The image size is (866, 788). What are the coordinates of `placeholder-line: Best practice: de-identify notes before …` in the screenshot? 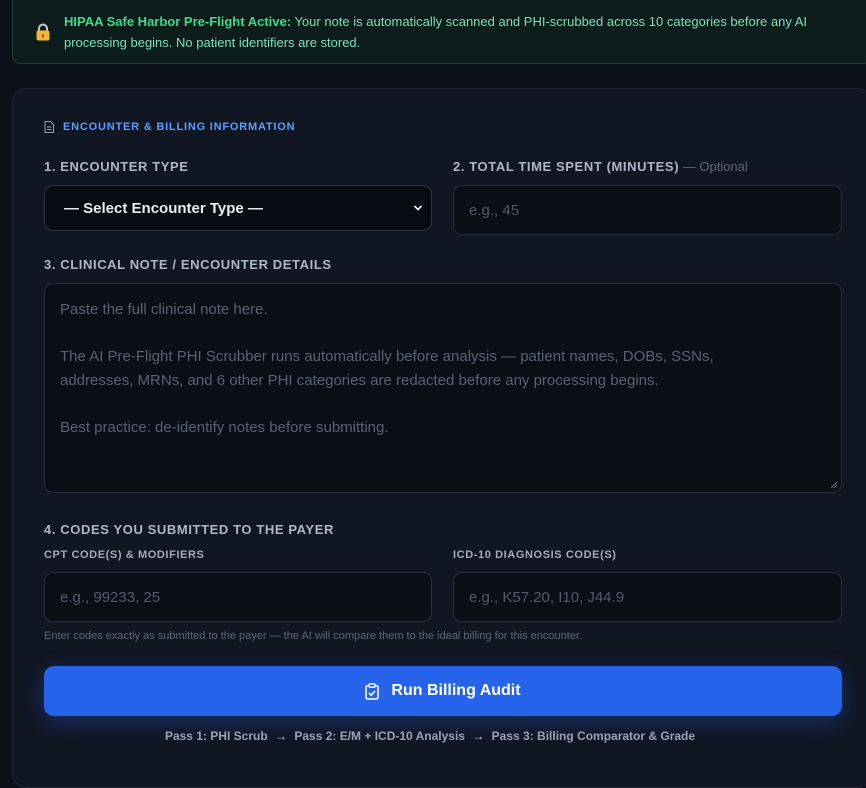 It's located at (224, 427).